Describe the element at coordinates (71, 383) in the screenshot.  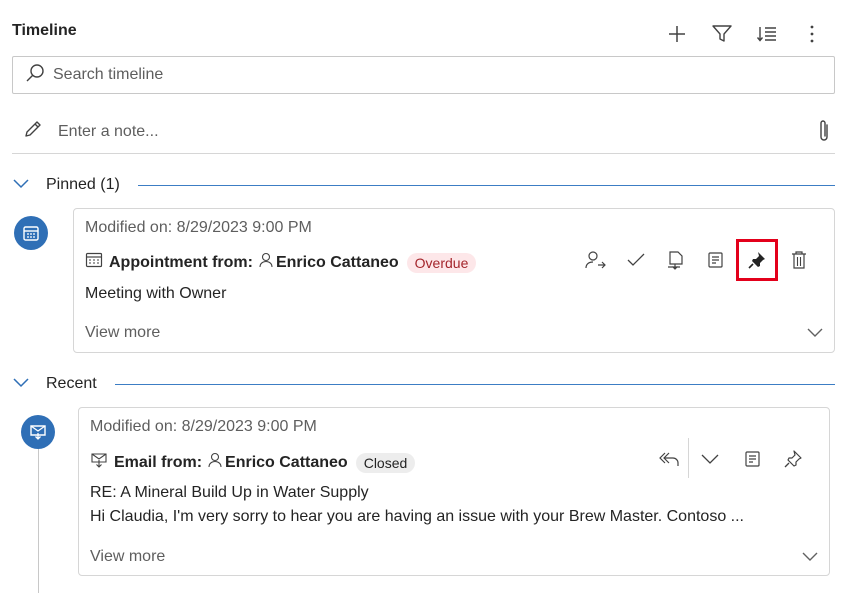
I see `recent-label: Recent` at that location.